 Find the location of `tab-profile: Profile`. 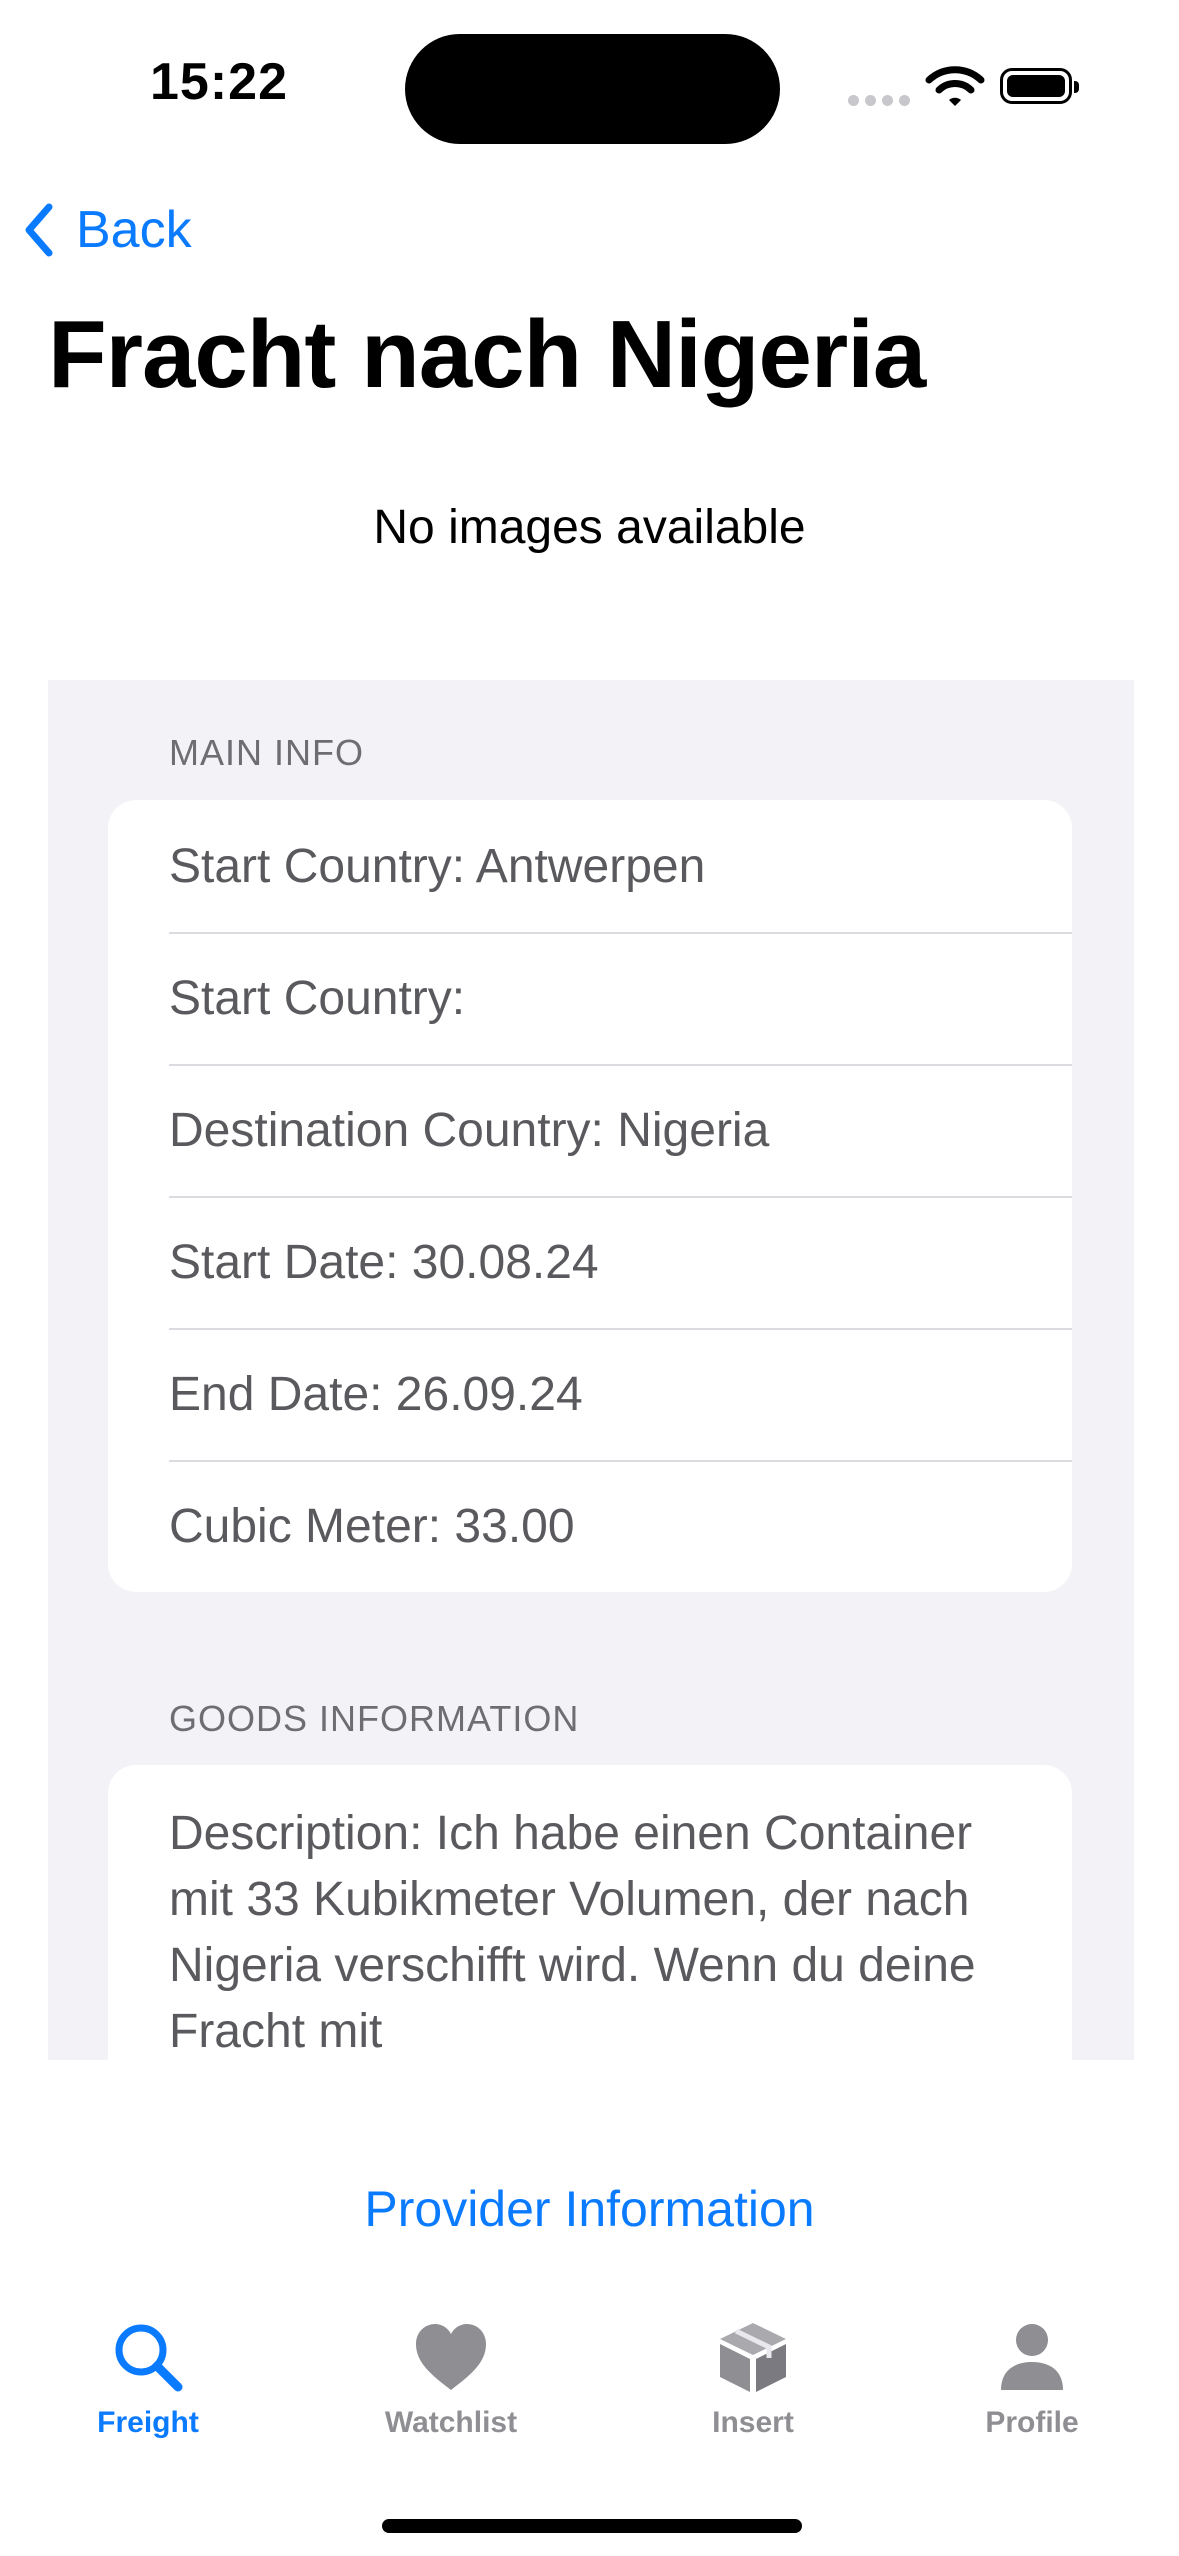

tab-profile: Profile is located at coordinates (1032, 2380).